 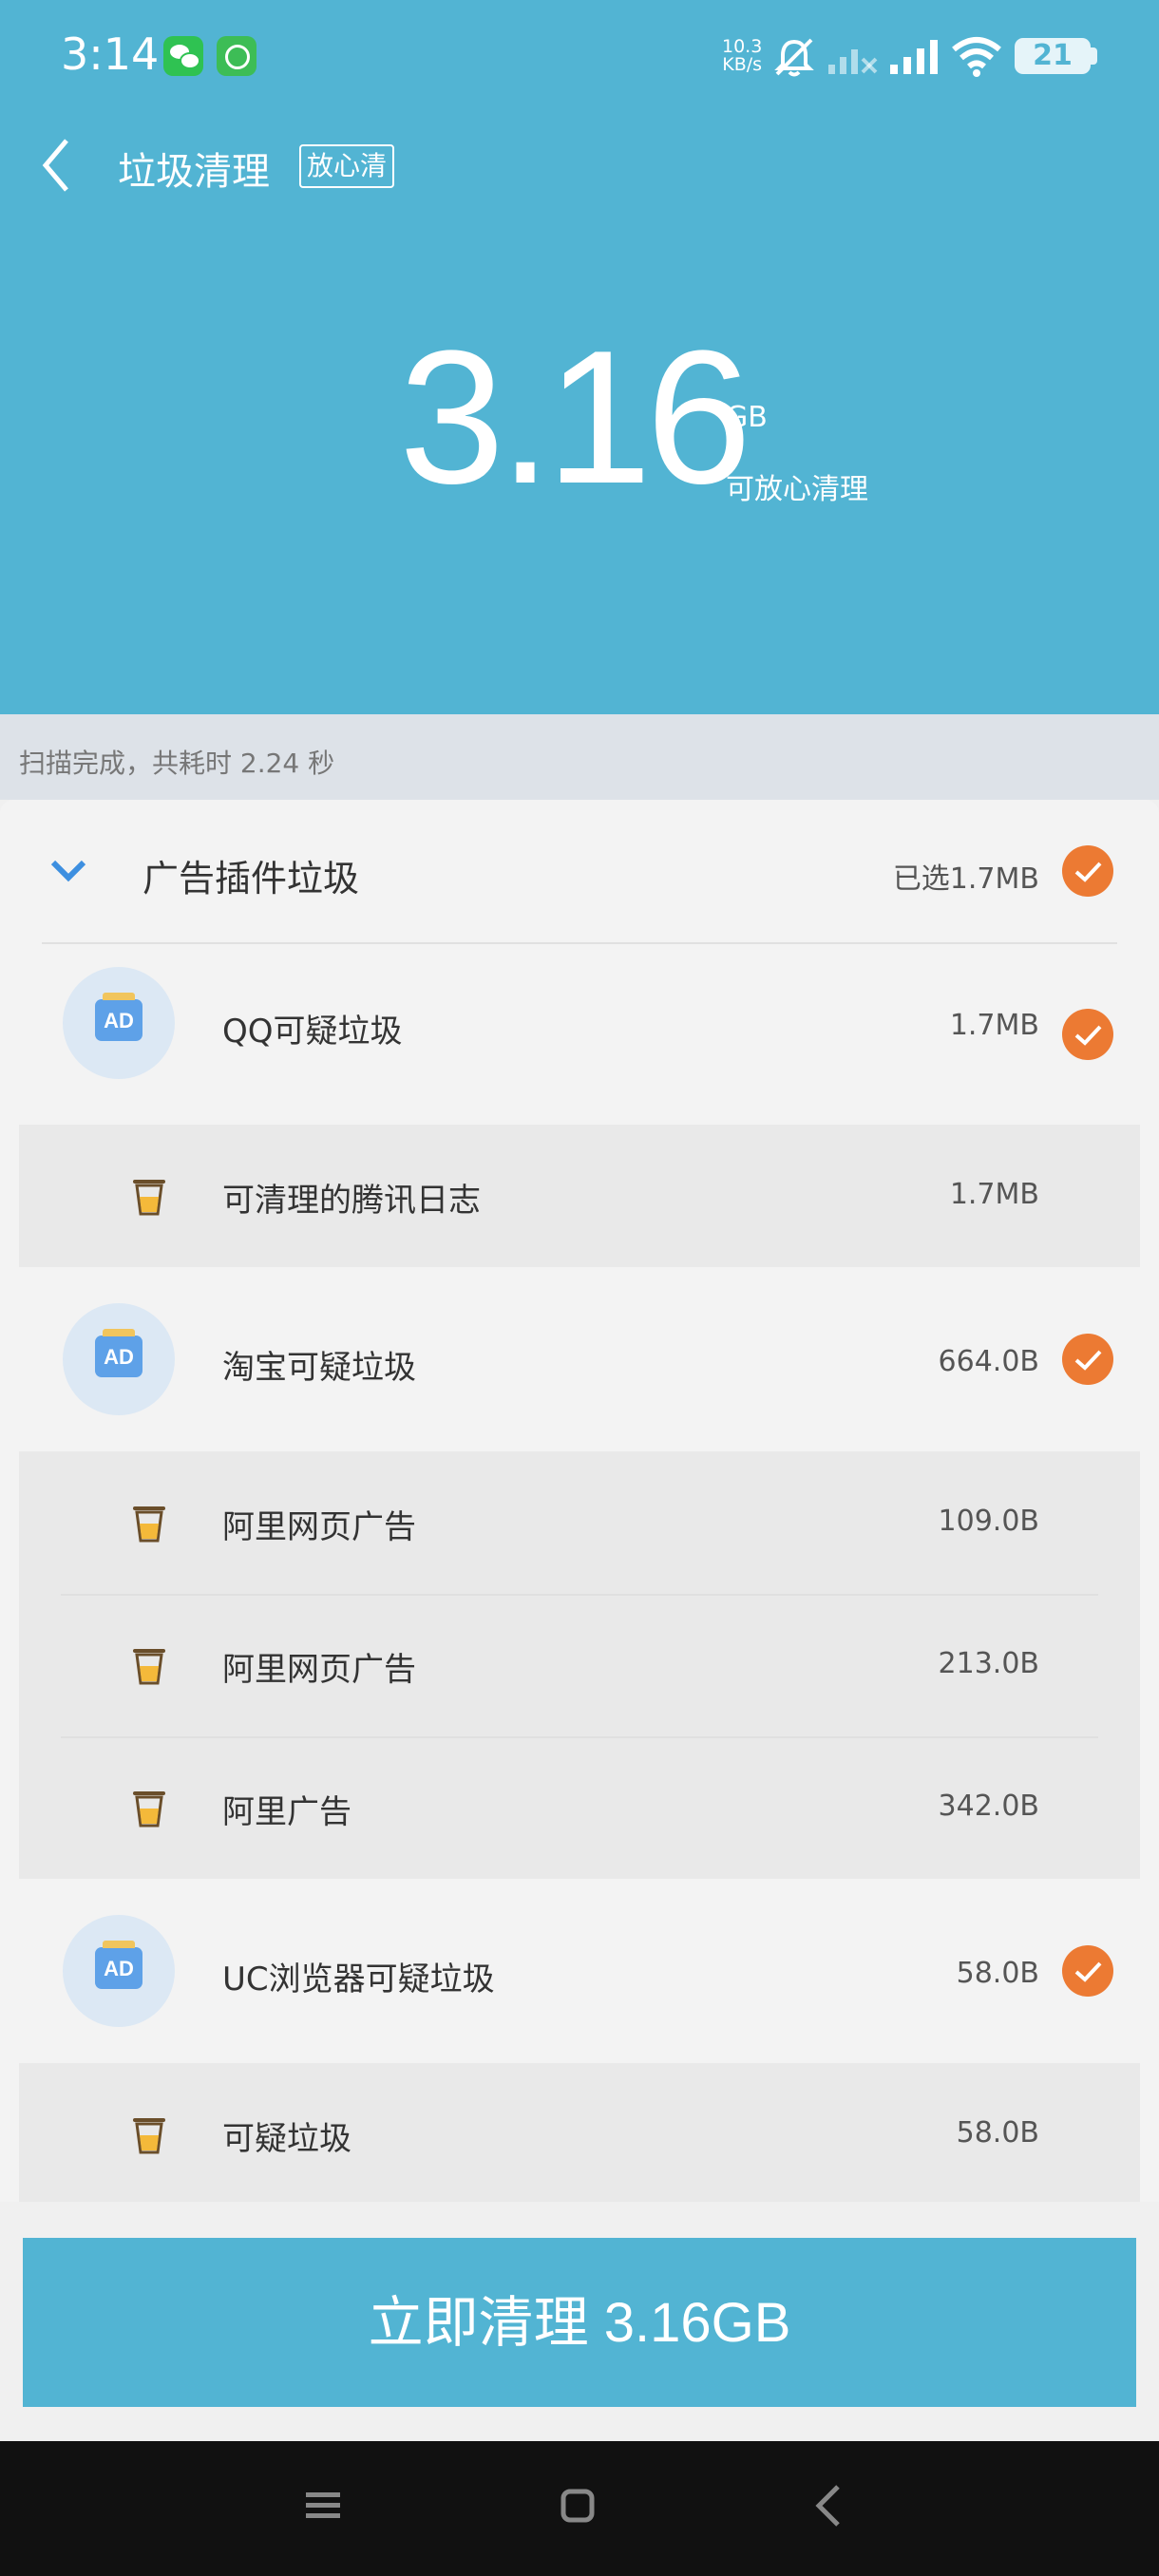 I want to click on group-size: 58.0B, so click(x=997, y=1973).